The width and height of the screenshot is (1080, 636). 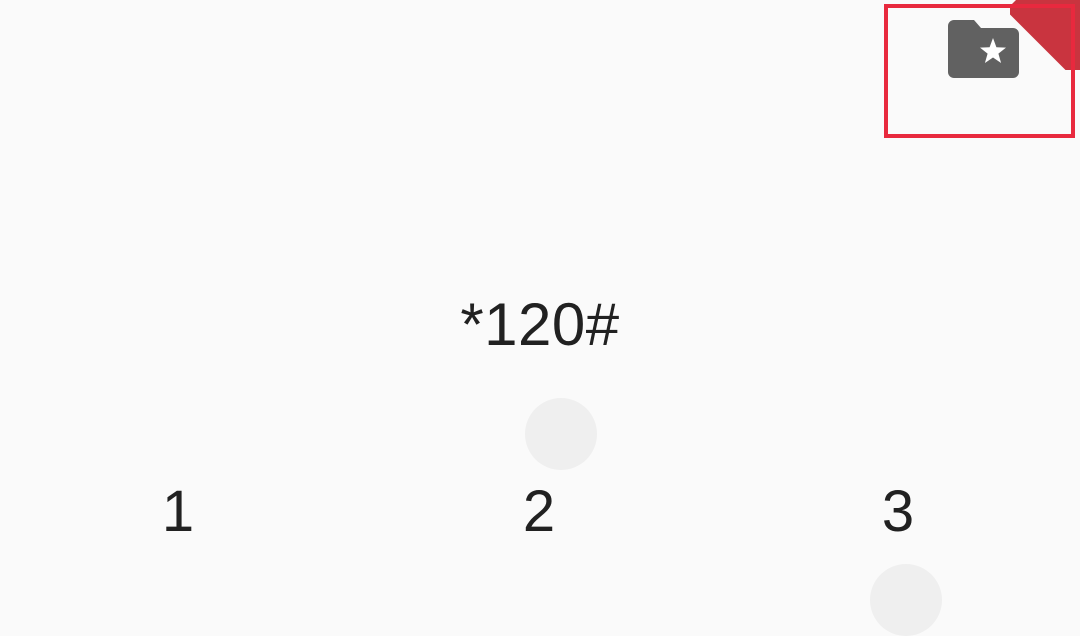 I want to click on keypad-key-2: 2, so click(x=539, y=512).